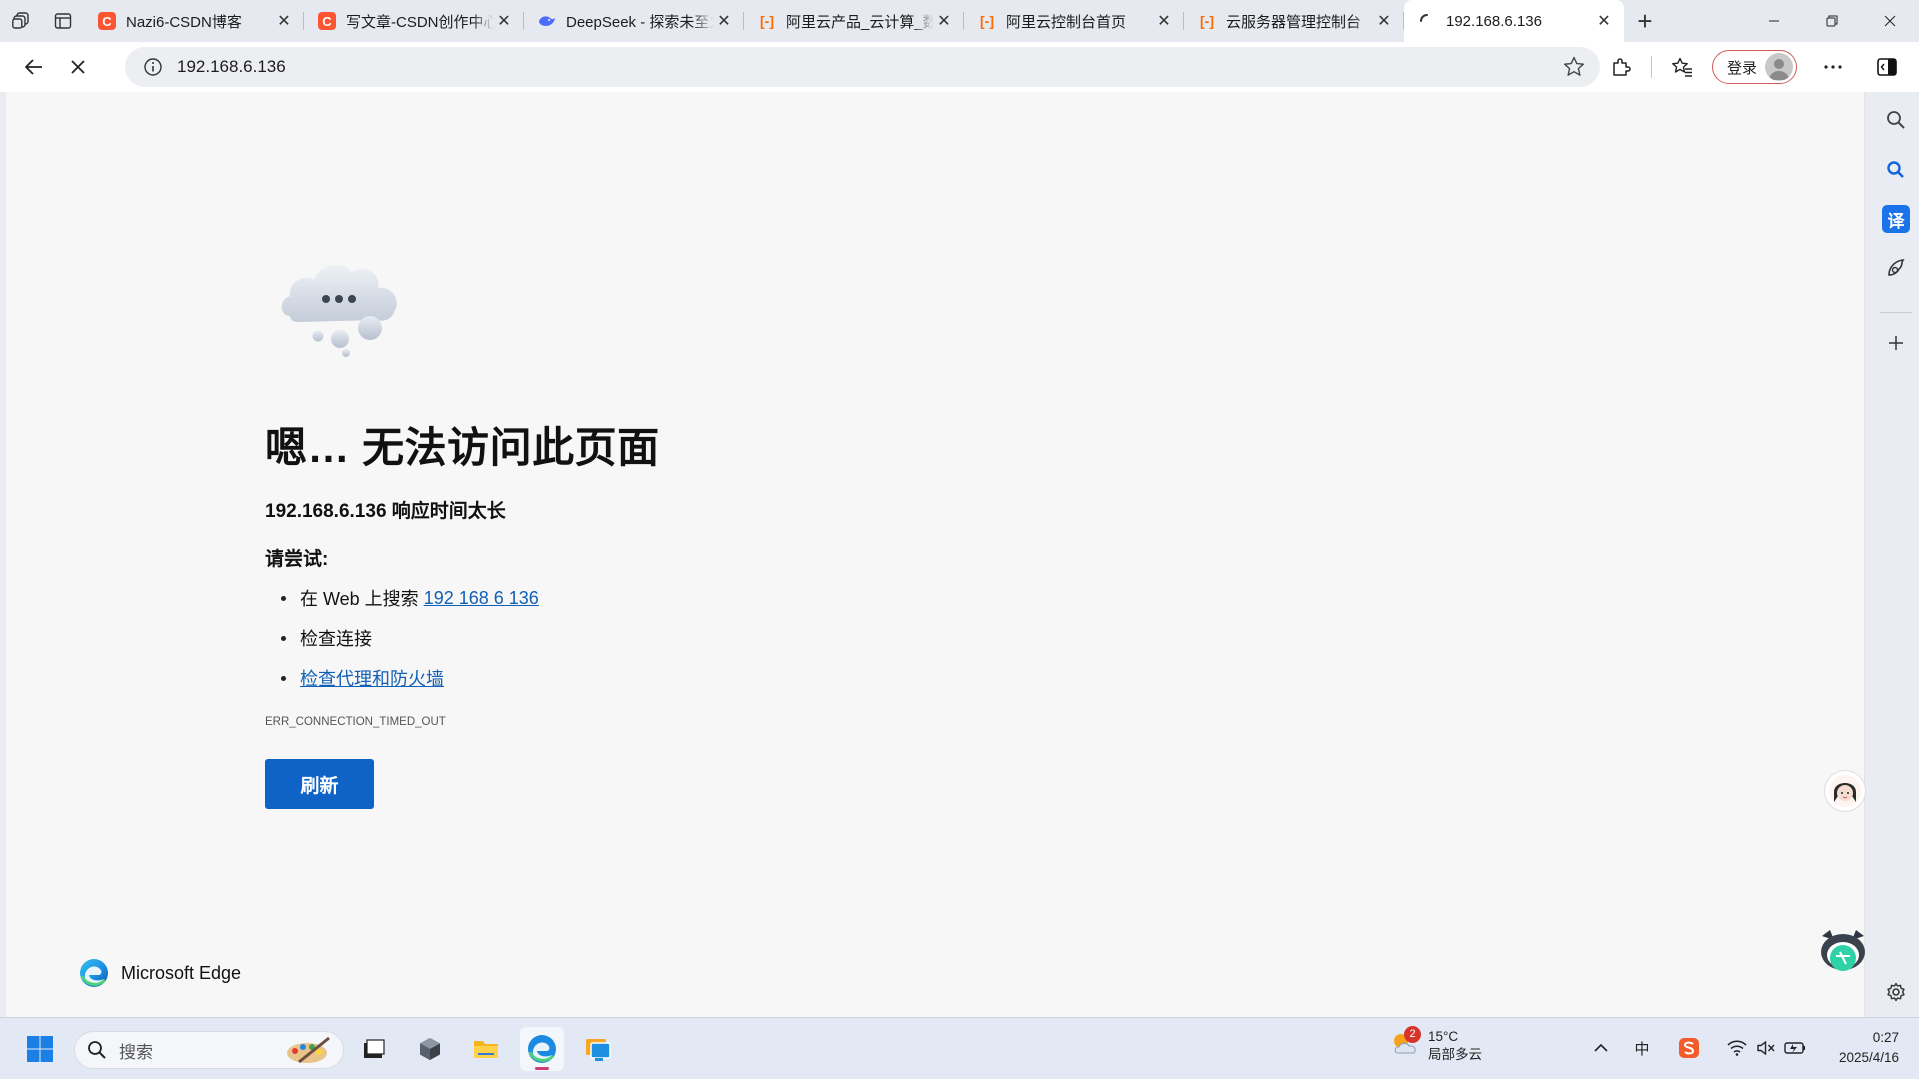 The image size is (1919, 1079). What do you see at coordinates (959, 1048) in the screenshot?
I see `windows-taskbar: 搜索 2 15°C 局部多云 中 0:27 2025/4/16` at bounding box center [959, 1048].